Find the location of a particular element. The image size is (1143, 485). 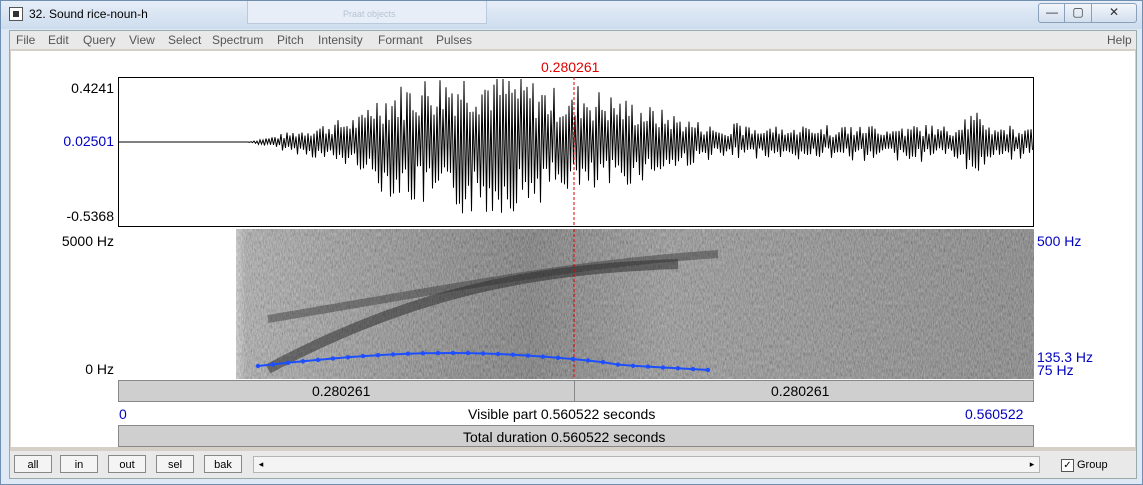

visible-part-bar: Visible part 0.560522 seconds is located at coordinates (576, 414).